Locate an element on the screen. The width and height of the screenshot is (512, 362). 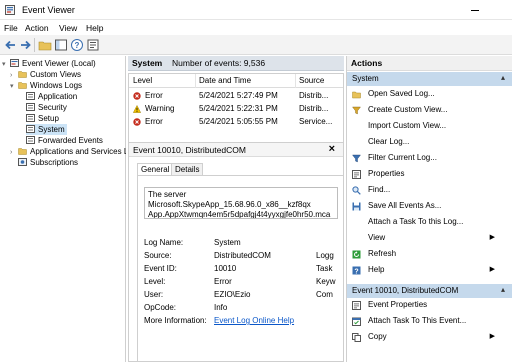
close-icon: × is located at coordinates (332, 149).